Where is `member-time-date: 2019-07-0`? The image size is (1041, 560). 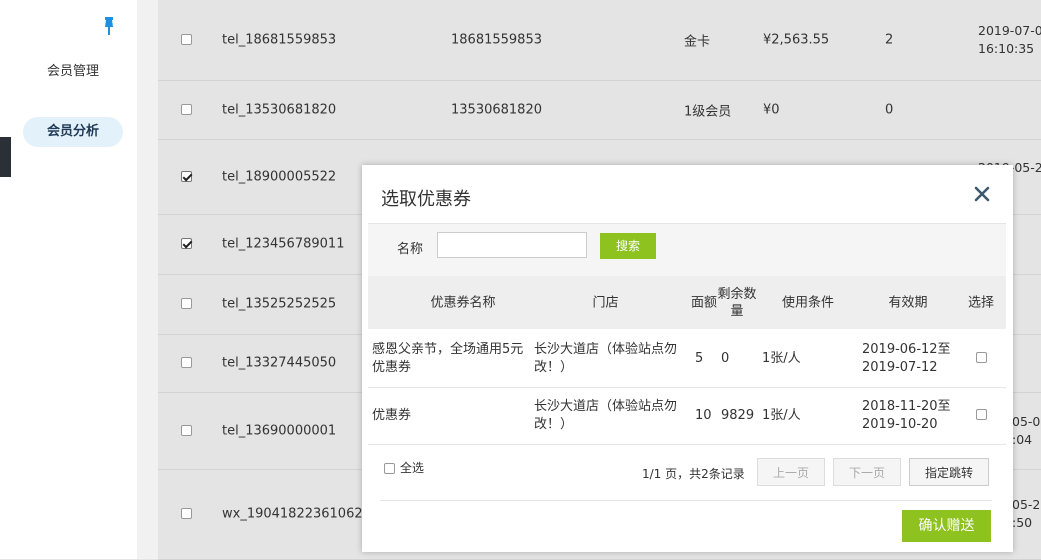
member-time-date: 2019-07-0 is located at coordinates (1009, 30).